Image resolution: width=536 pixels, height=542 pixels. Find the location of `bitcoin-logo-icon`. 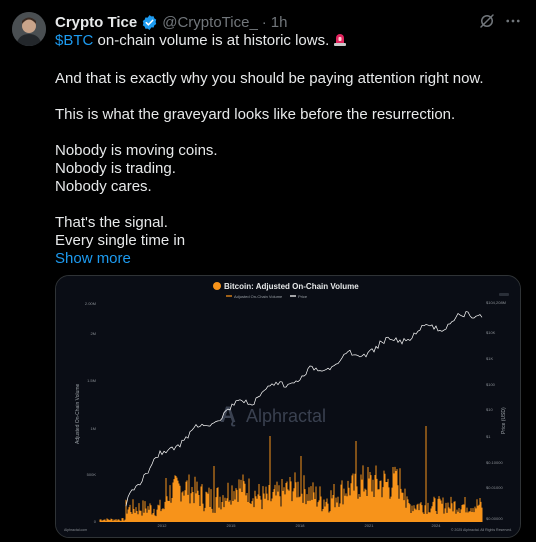

bitcoin-logo-icon is located at coordinates (217, 286).